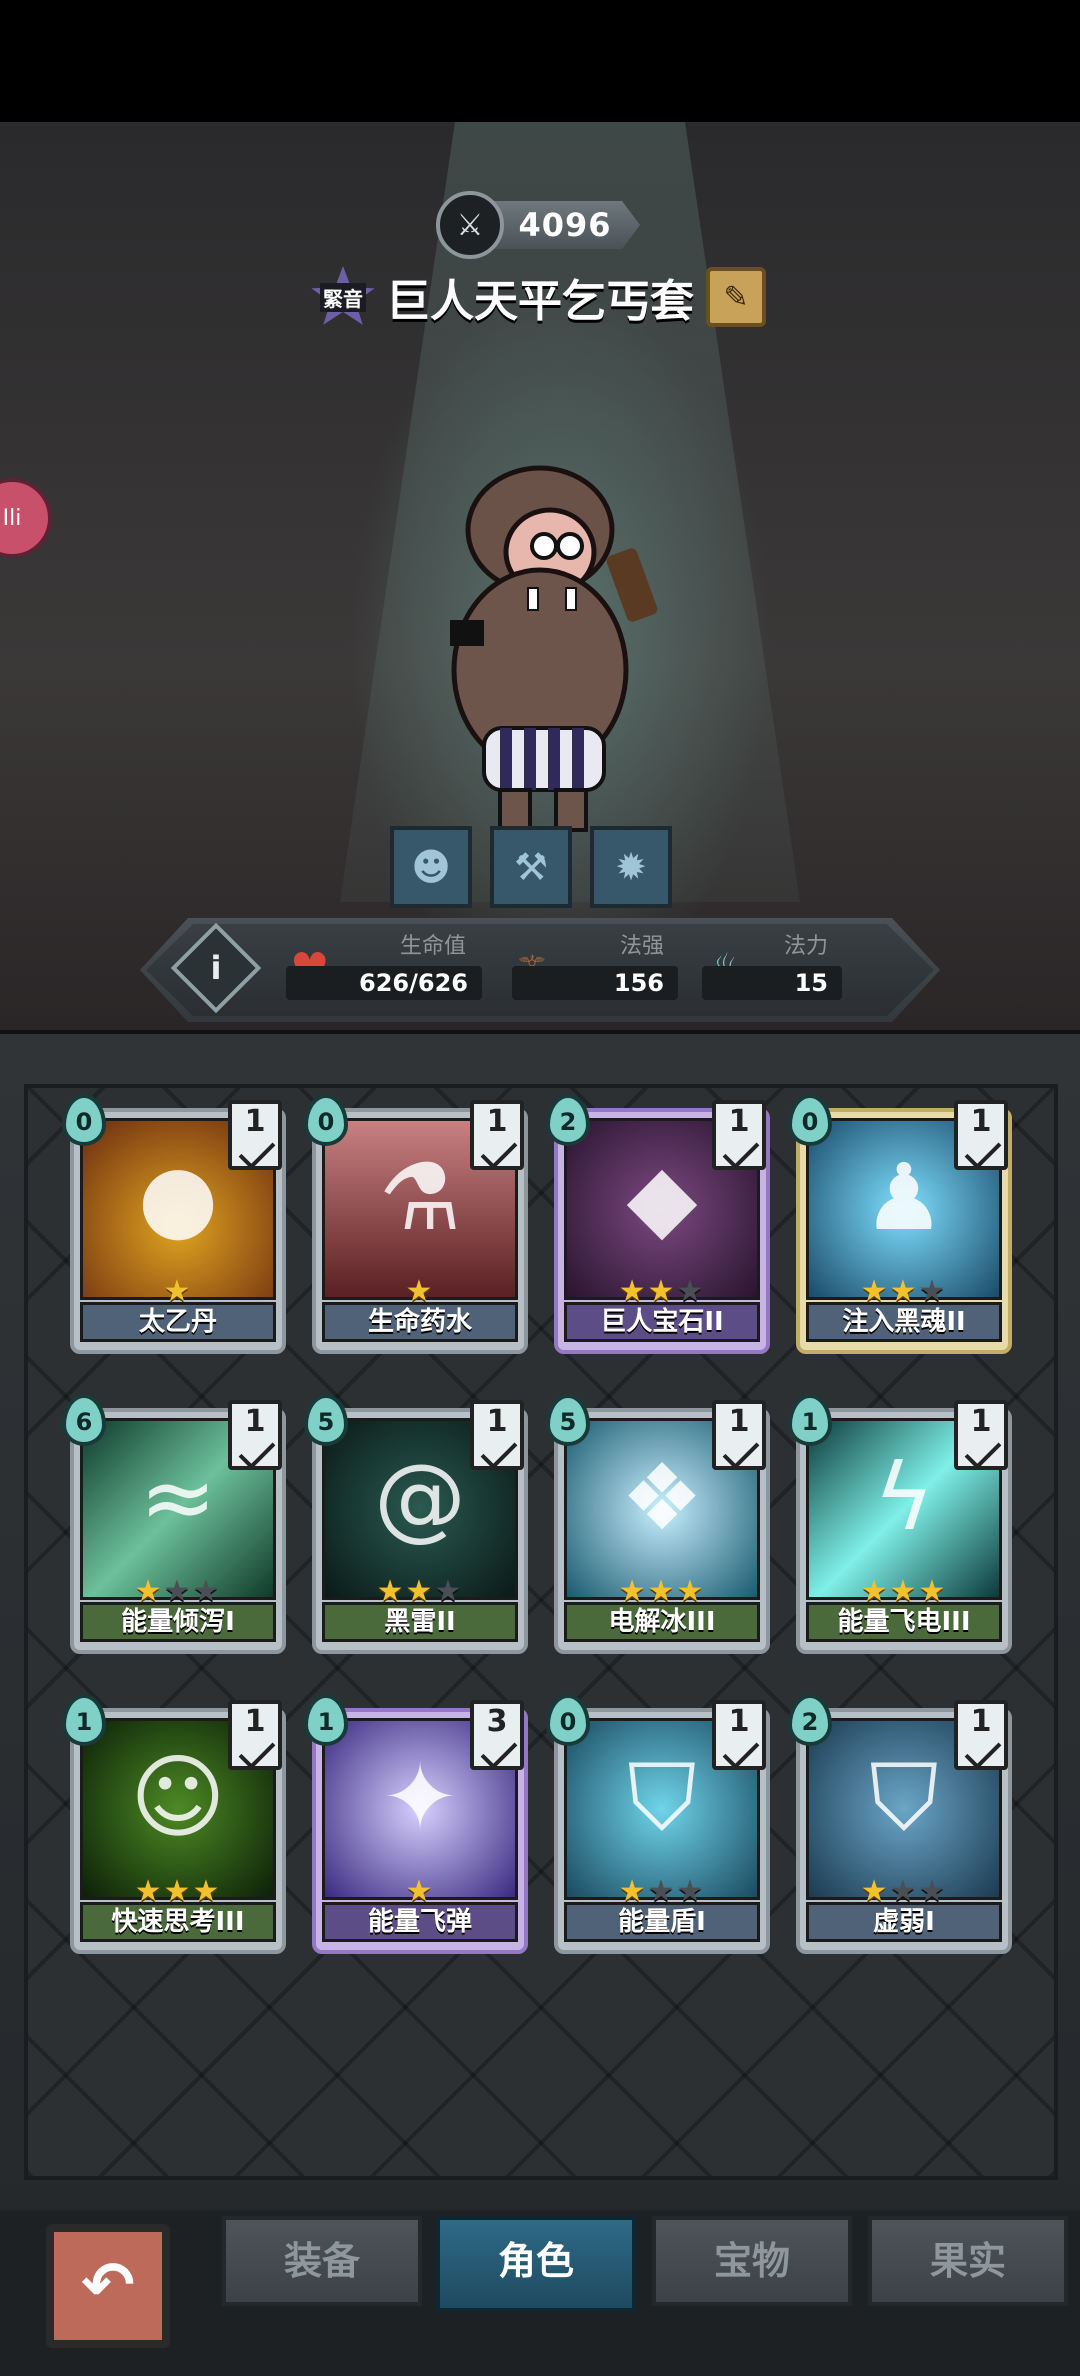  I want to click on rarity-label: 緊音, so click(343, 297).